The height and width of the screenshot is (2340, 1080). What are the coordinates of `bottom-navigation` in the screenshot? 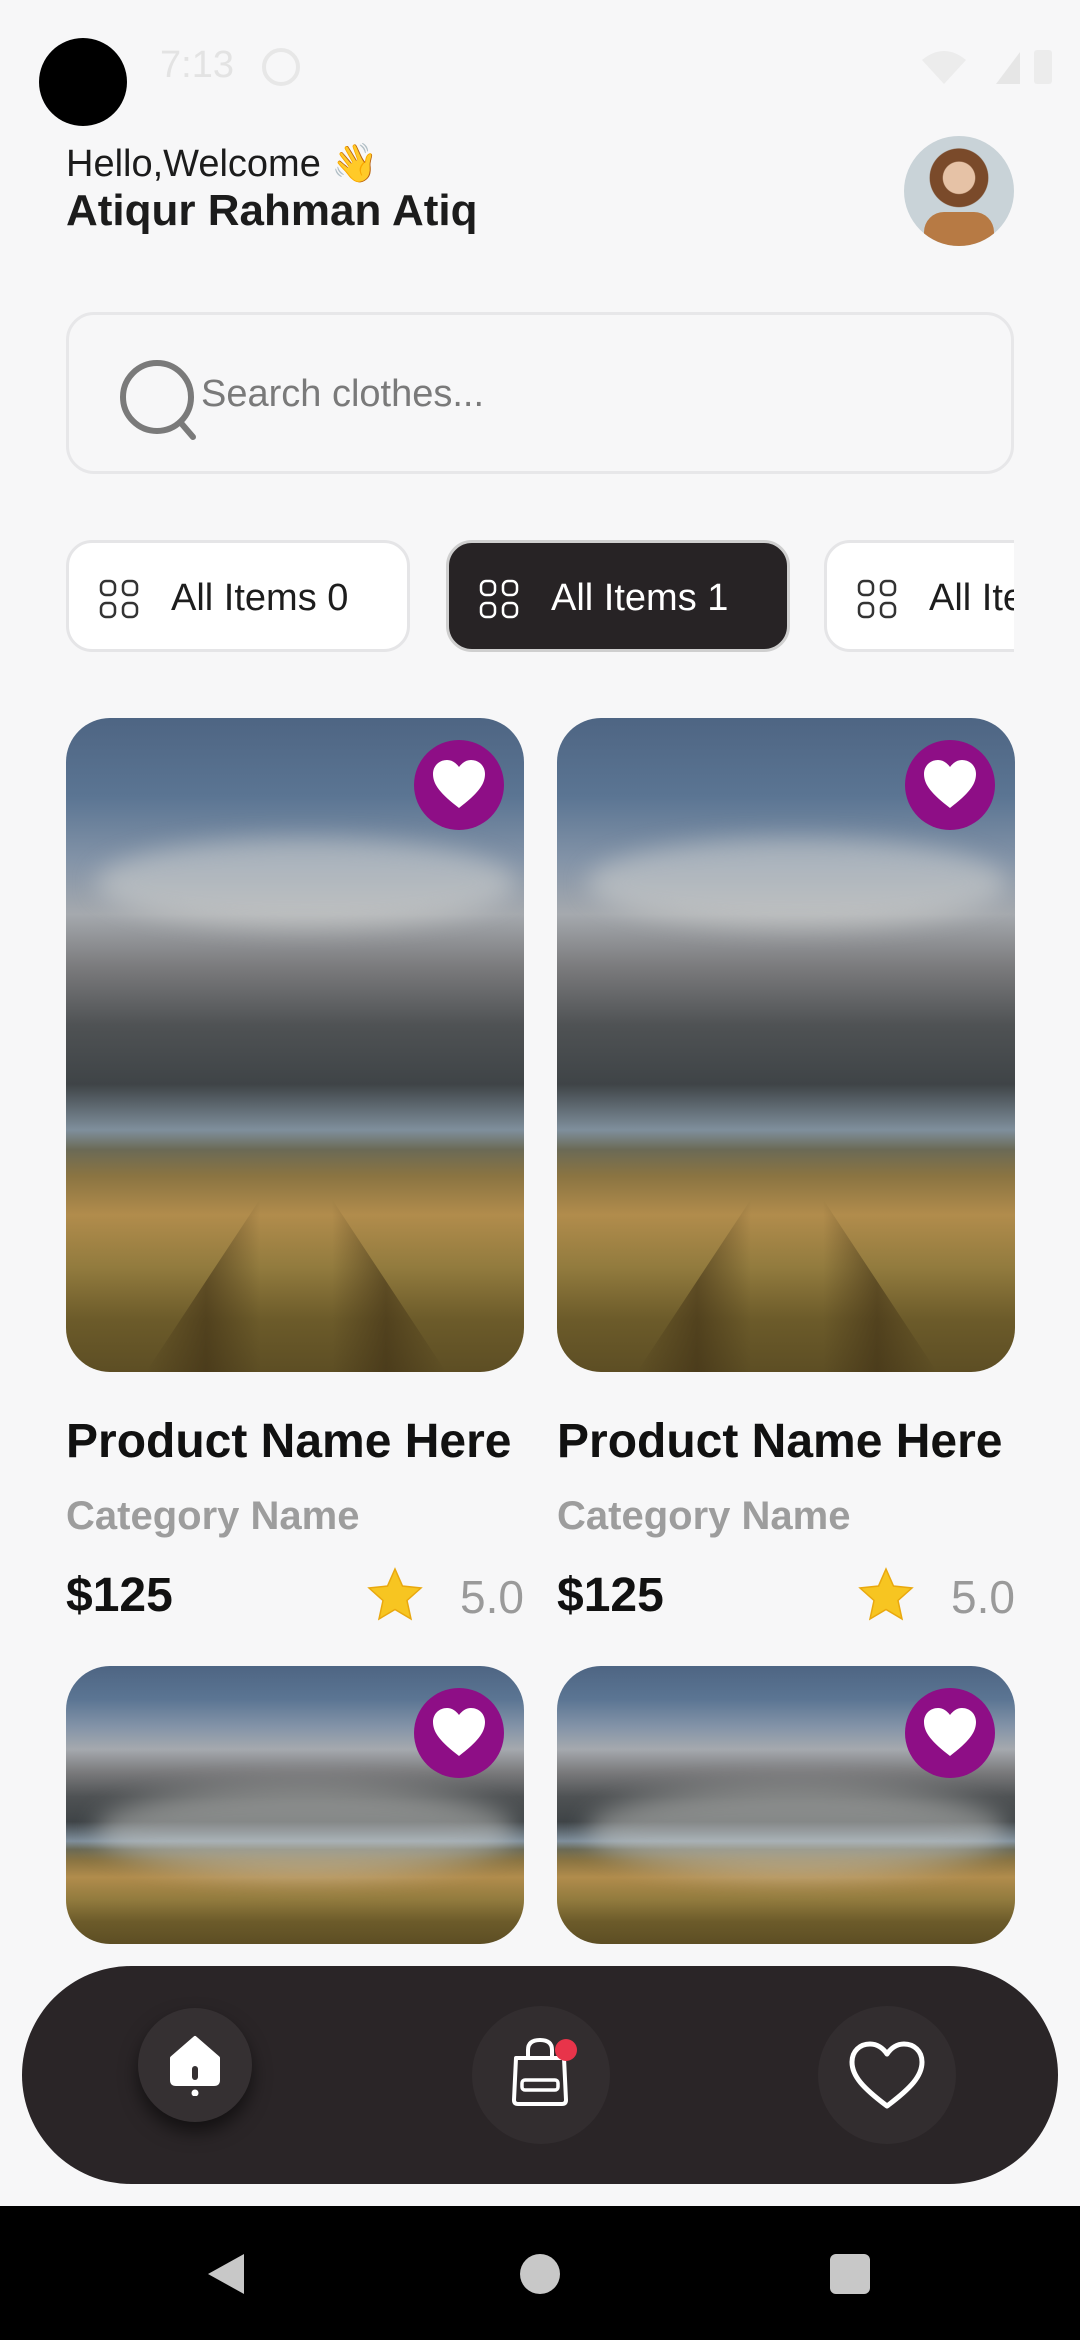 It's located at (540, 2075).